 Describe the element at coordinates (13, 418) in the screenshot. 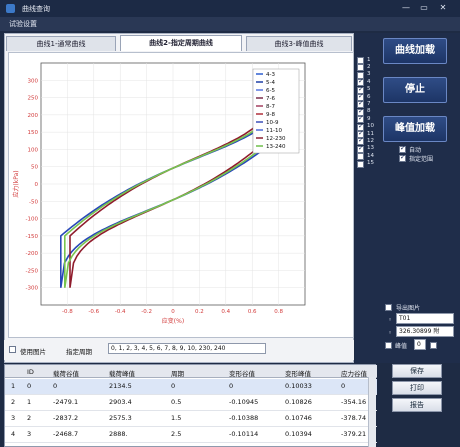

I see `row-index: 3` at that location.